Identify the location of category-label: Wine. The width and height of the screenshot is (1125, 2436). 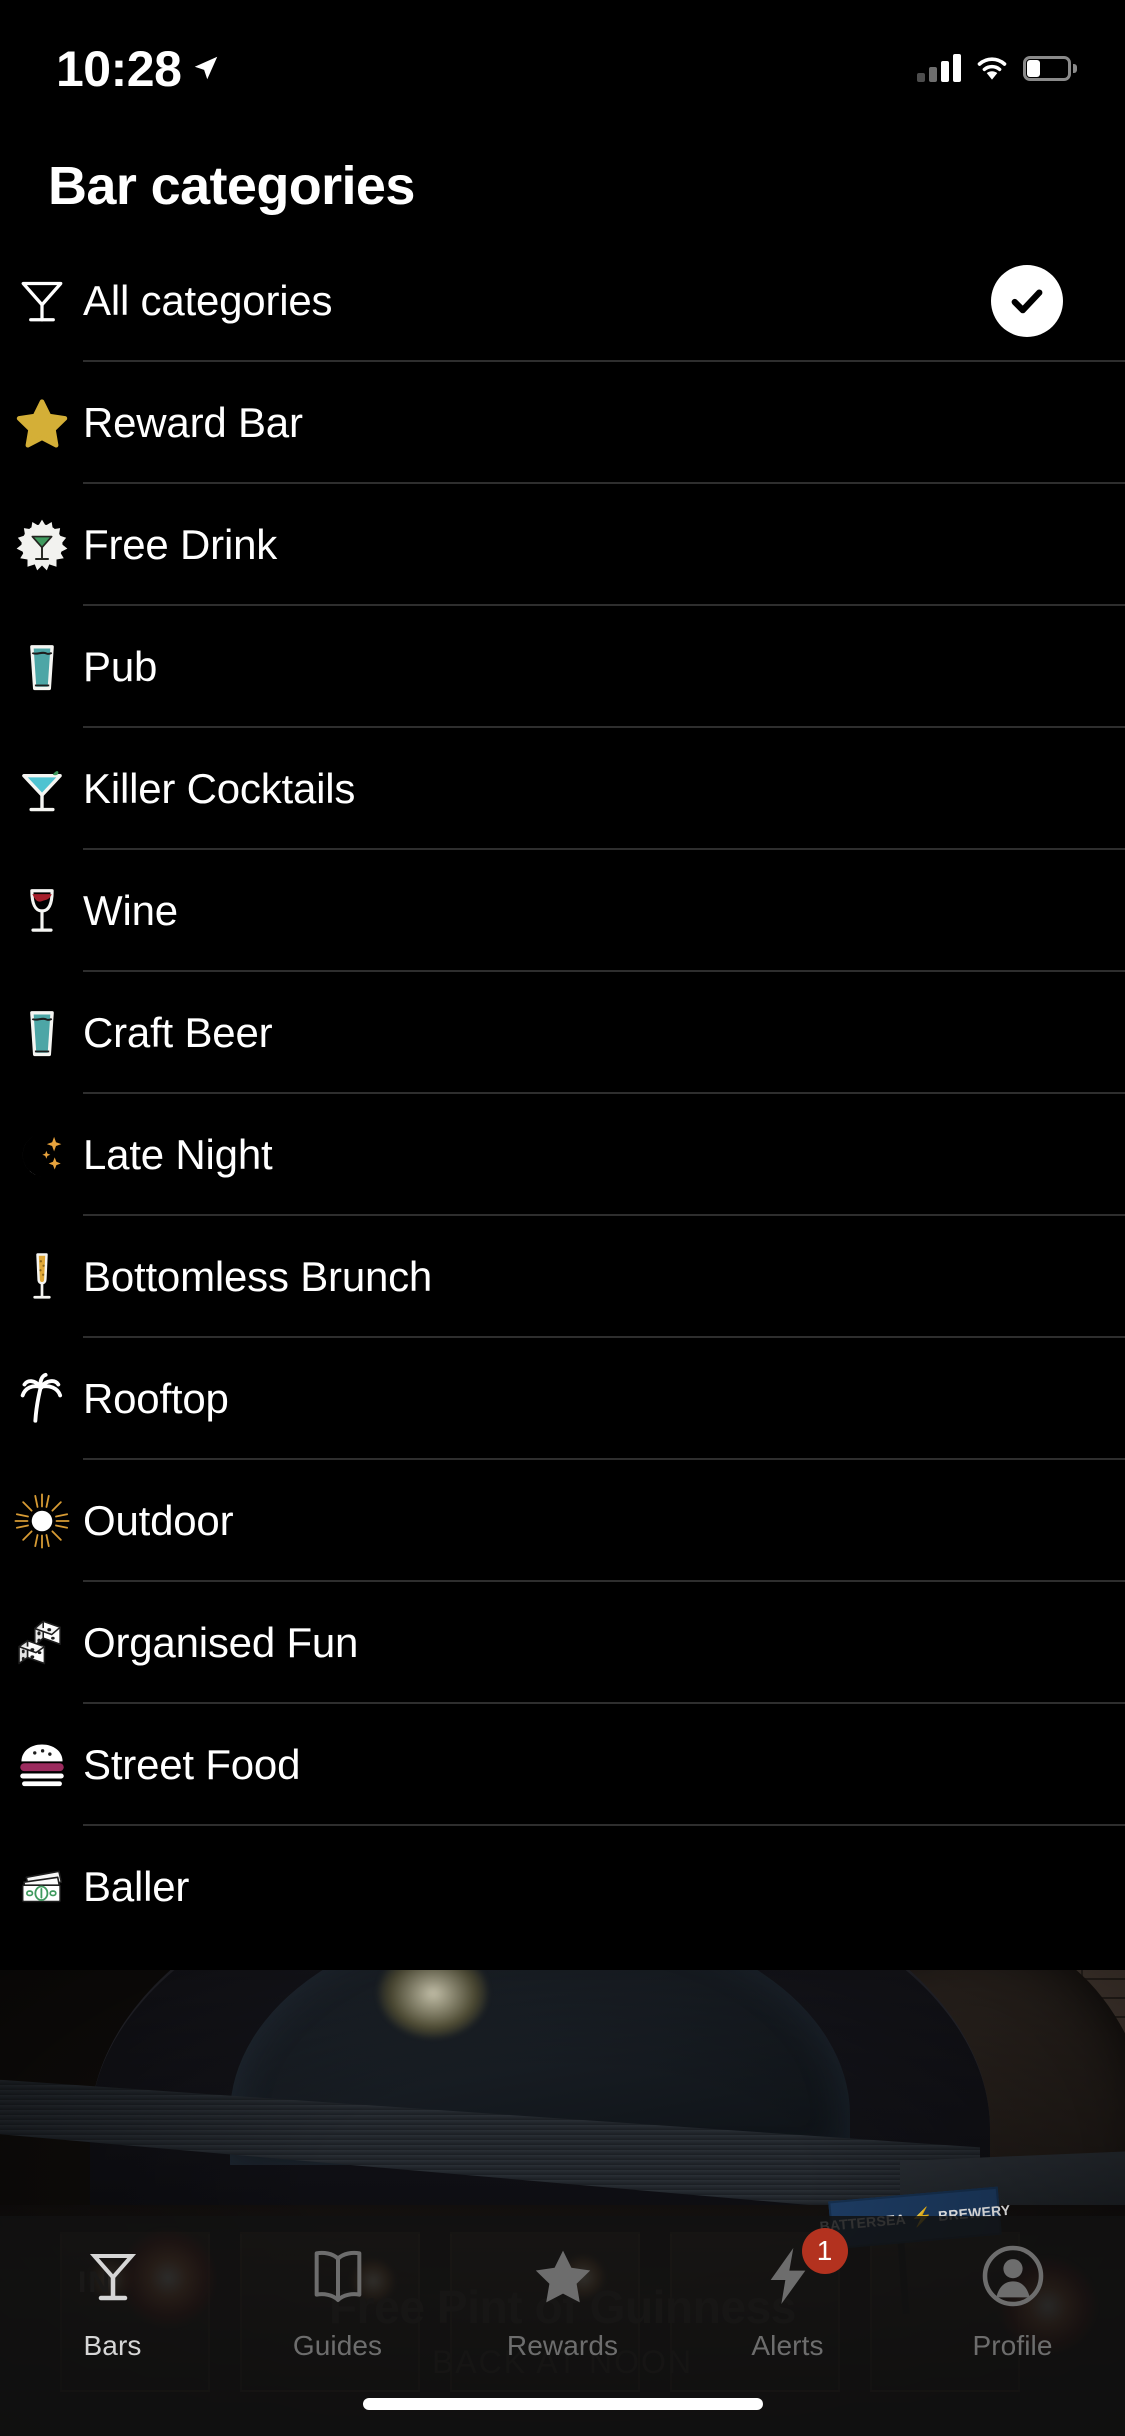
(130, 910).